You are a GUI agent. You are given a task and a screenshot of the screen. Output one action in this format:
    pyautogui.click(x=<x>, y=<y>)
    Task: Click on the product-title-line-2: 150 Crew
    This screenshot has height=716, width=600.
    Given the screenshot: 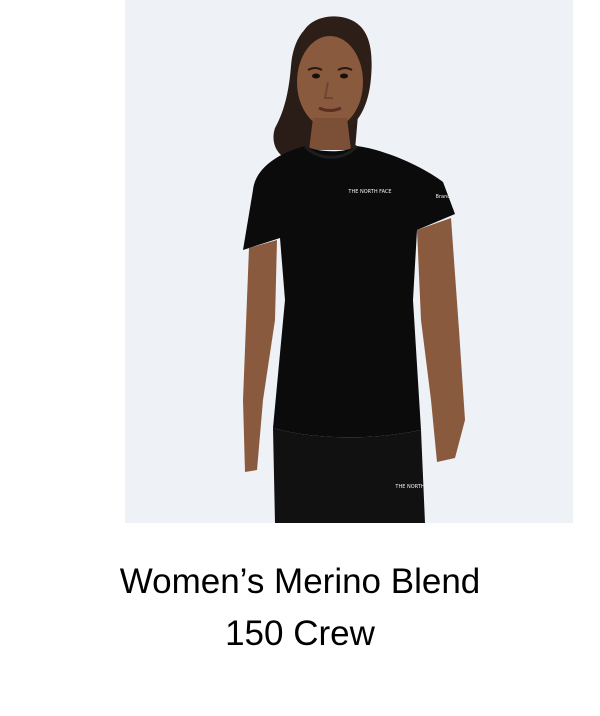 What is the action you would take?
    pyautogui.click(x=300, y=634)
    